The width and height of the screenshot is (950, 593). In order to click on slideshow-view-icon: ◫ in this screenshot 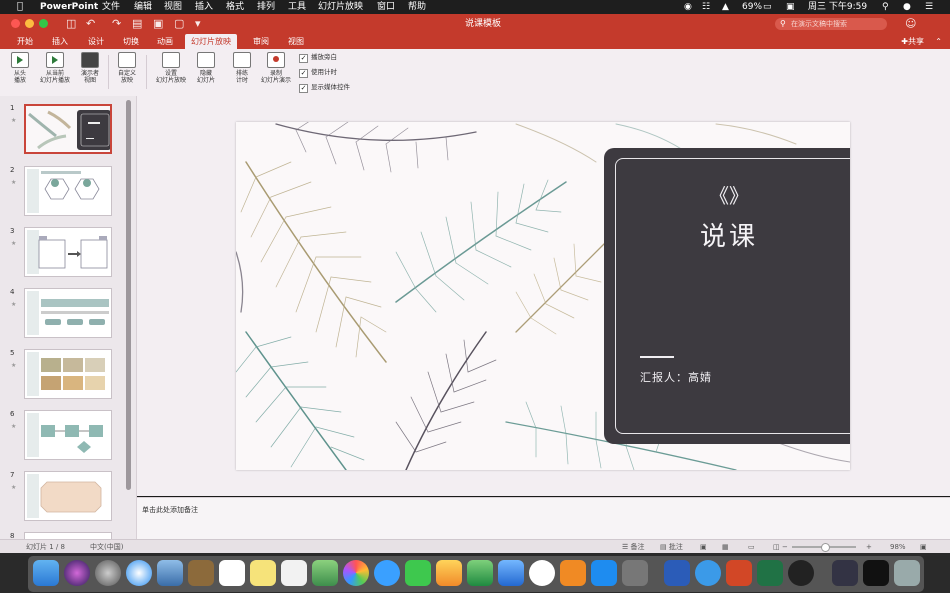, I will do `click(776, 547)`.